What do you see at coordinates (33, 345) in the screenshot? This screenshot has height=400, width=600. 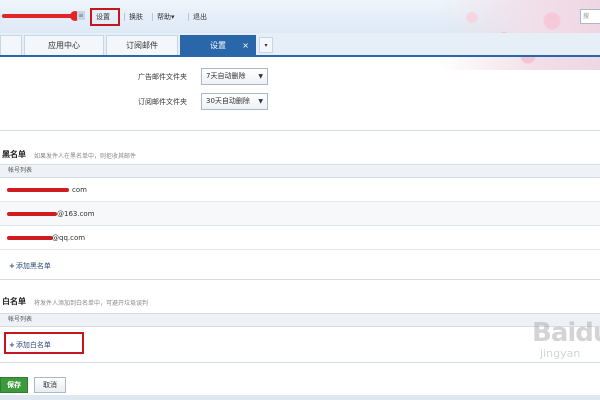 I see `add-whitelist-label: 添加白名单` at bounding box center [33, 345].